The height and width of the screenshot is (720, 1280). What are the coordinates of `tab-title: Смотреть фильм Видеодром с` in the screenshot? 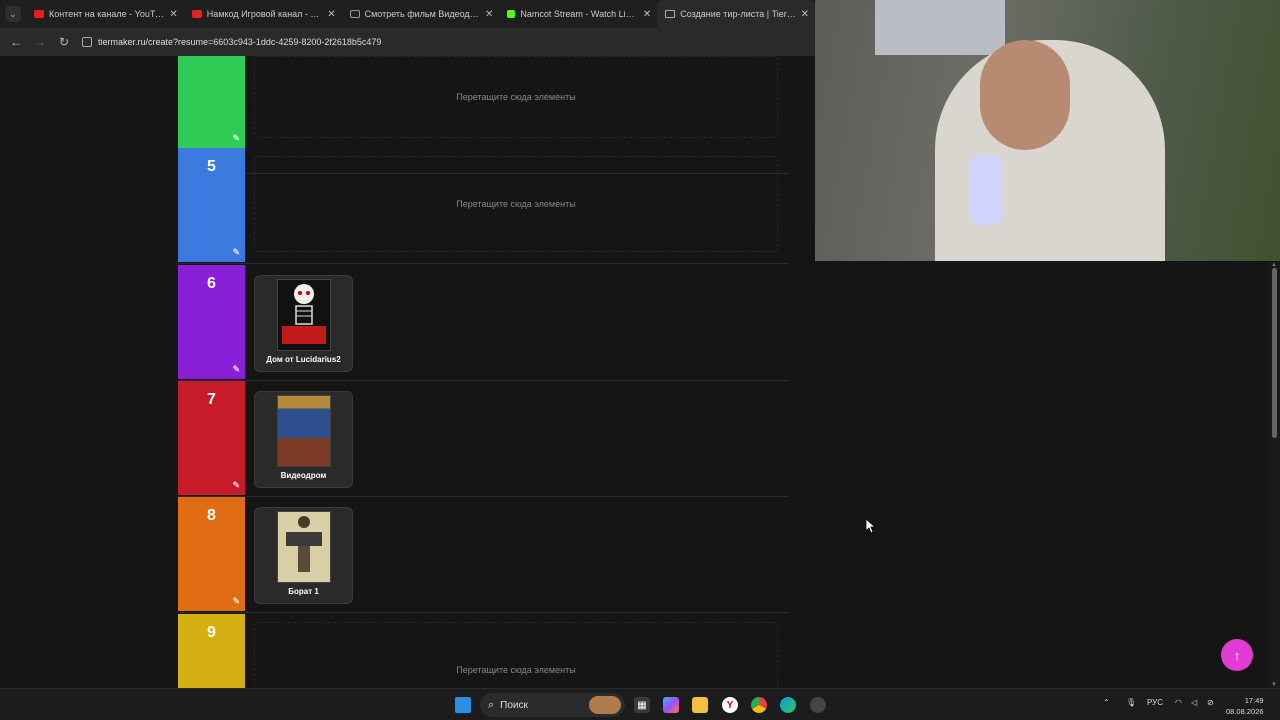 It's located at (423, 14).